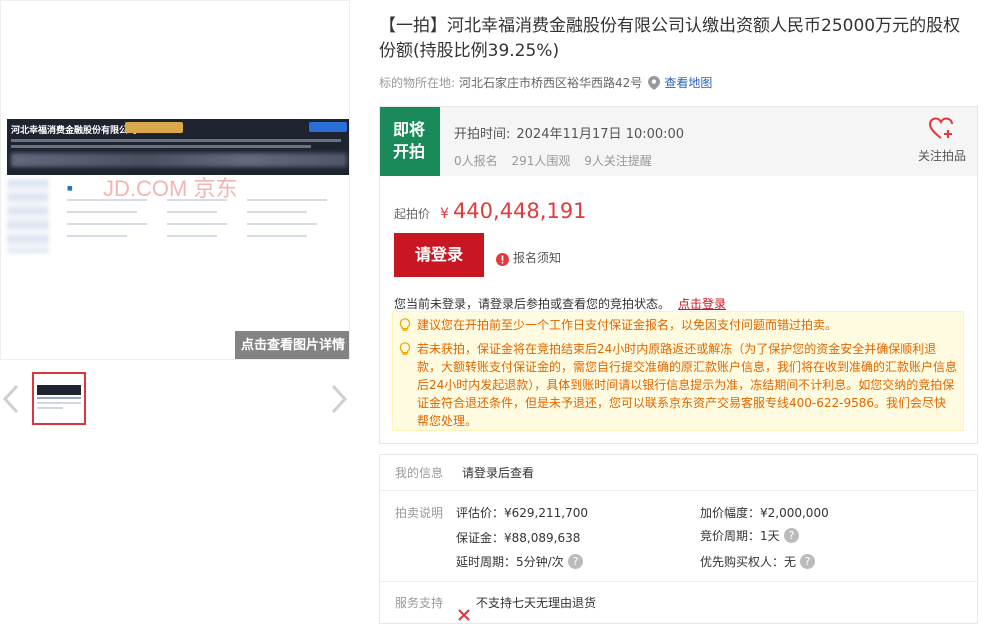 The height and width of the screenshot is (637, 985). Describe the element at coordinates (439, 255) in the screenshot. I see `login-button: 请登录` at that location.